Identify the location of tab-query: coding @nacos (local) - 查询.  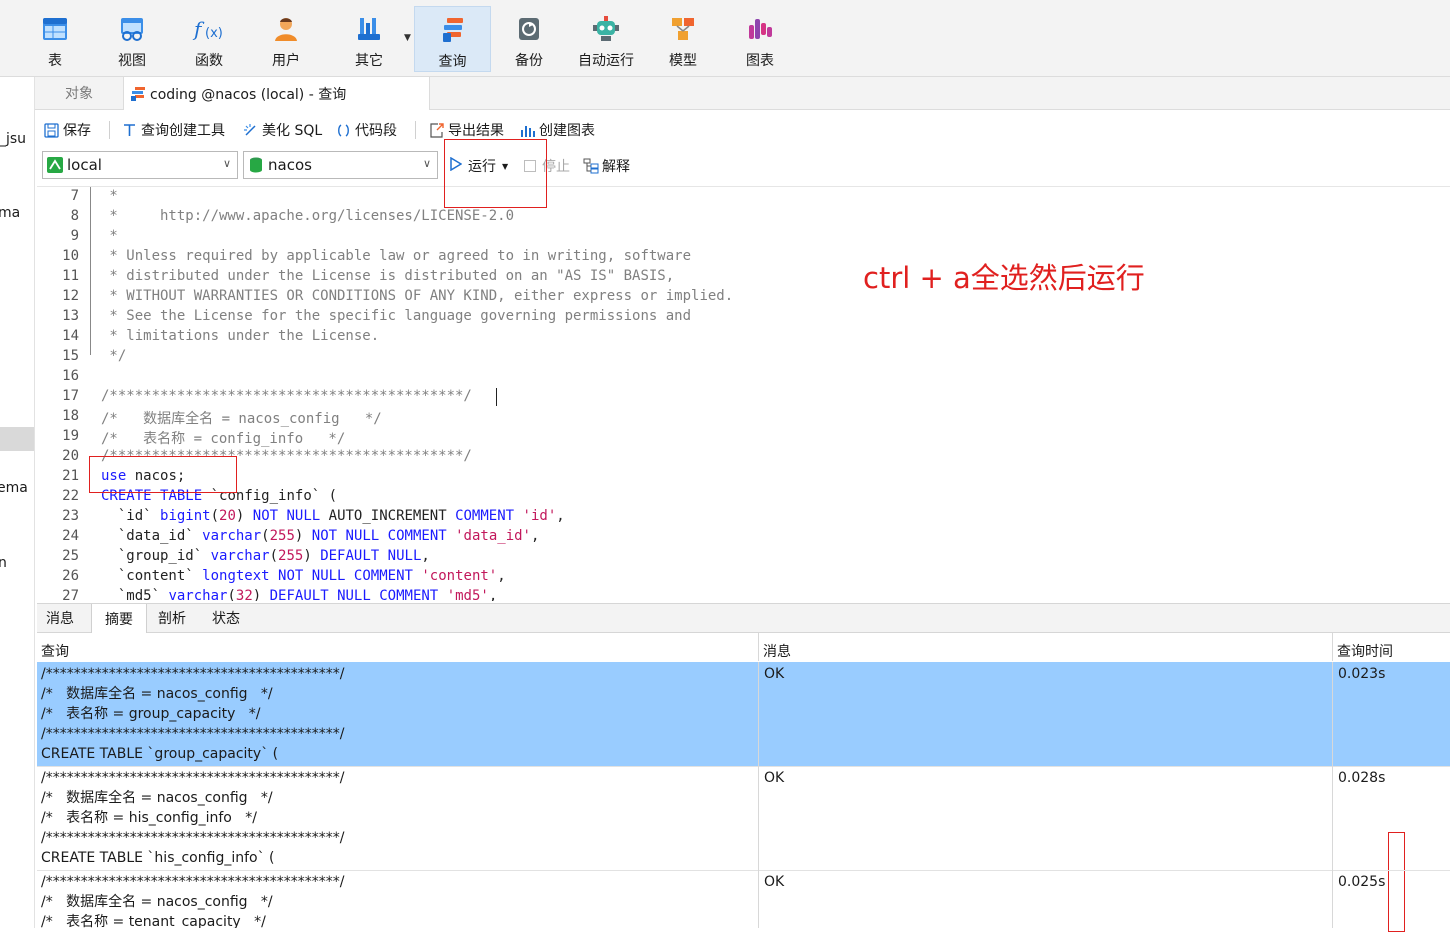
(276, 93).